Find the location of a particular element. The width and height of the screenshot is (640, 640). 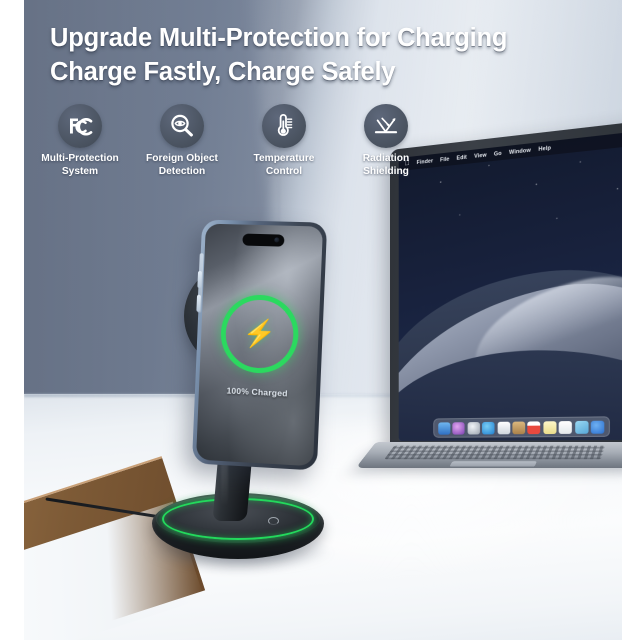

feature-label-multi-protection: Multi-Protection System is located at coordinates (80, 166).